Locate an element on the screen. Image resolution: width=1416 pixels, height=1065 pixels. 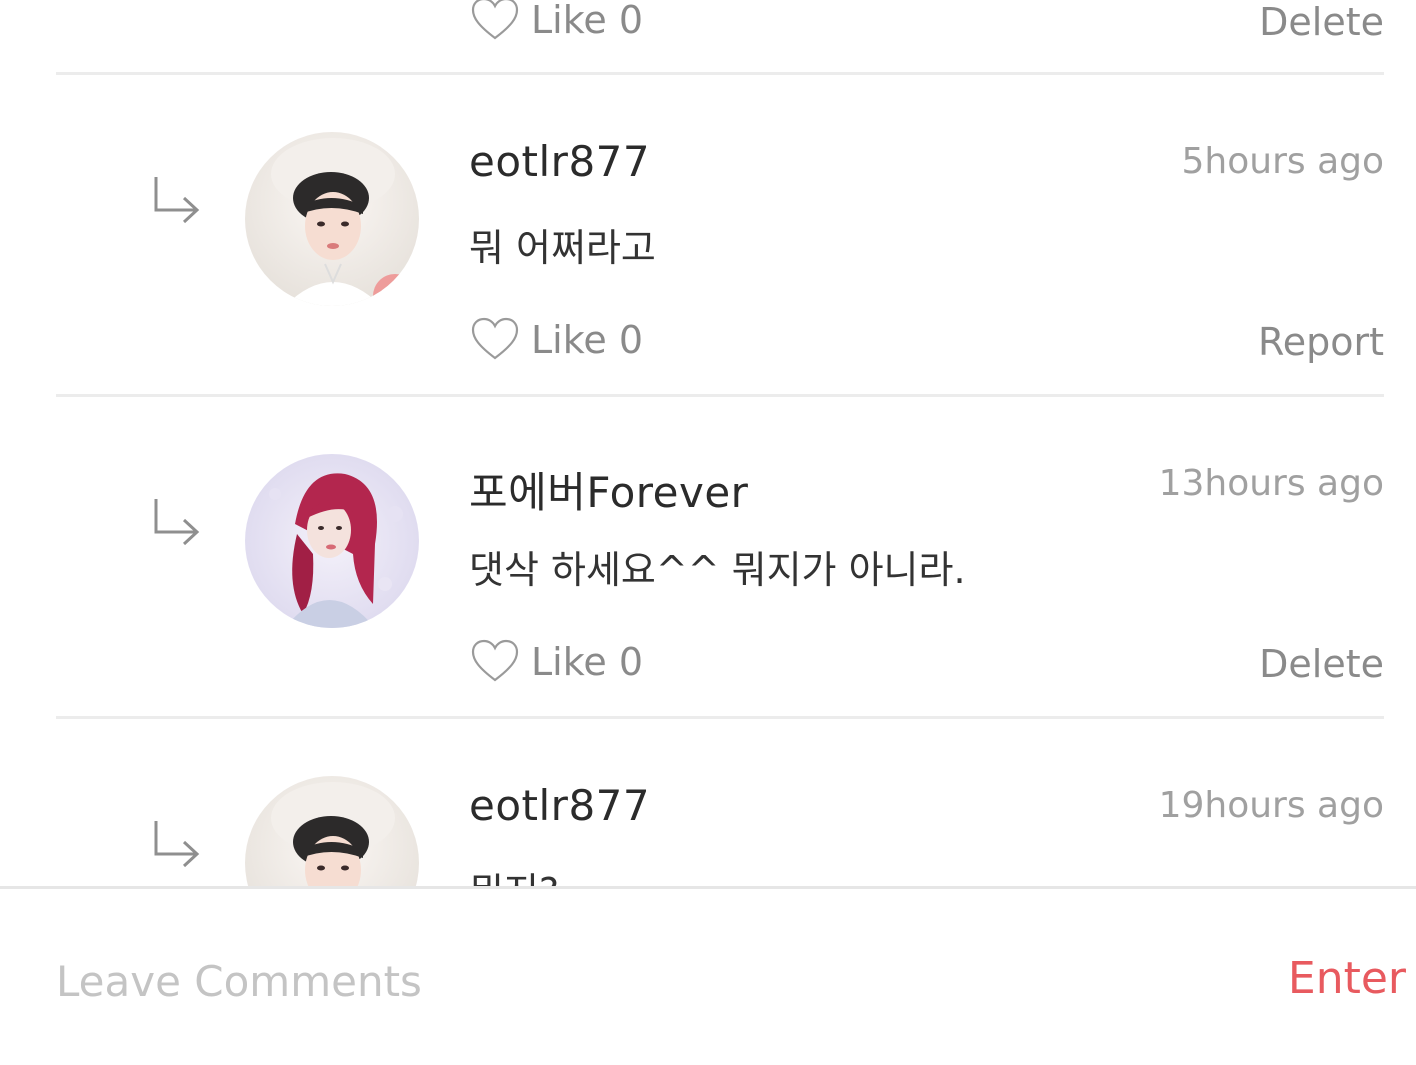
comment-text: 뭐 어쩌라고 is located at coordinates (562, 248).